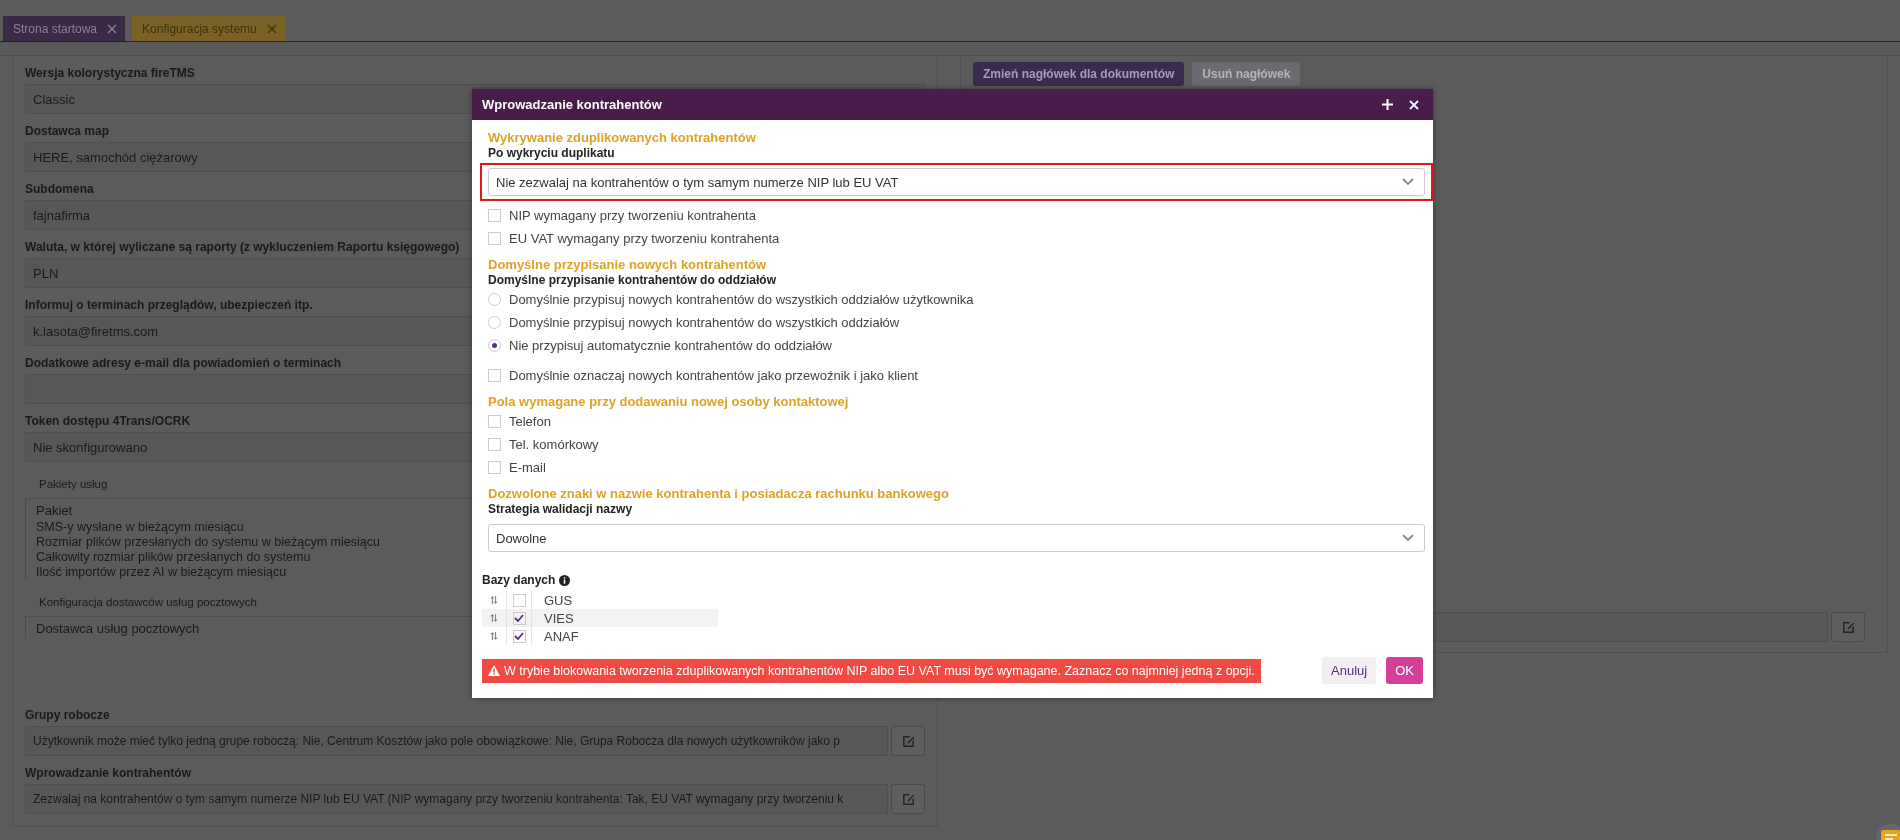  I want to click on field-label: Bazy danych, so click(519, 580).